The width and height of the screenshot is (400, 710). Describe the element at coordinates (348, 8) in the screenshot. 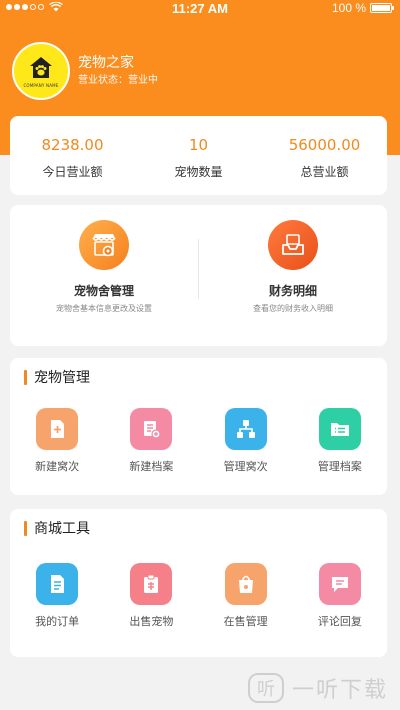

I see `battery-percent: 100 %` at that location.